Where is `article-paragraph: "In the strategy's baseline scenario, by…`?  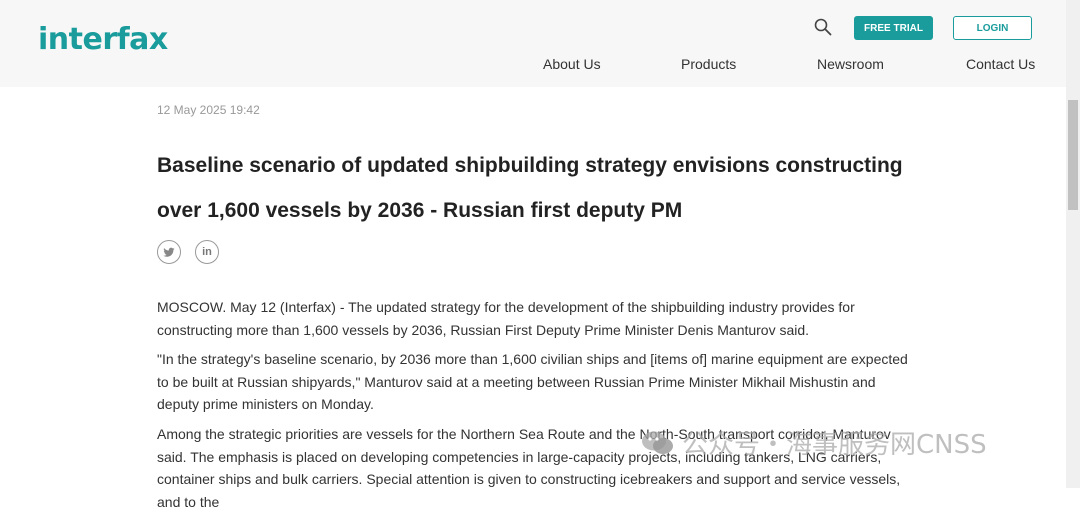 article-paragraph: "In the strategy's baseline scenario, by… is located at coordinates (532, 381).